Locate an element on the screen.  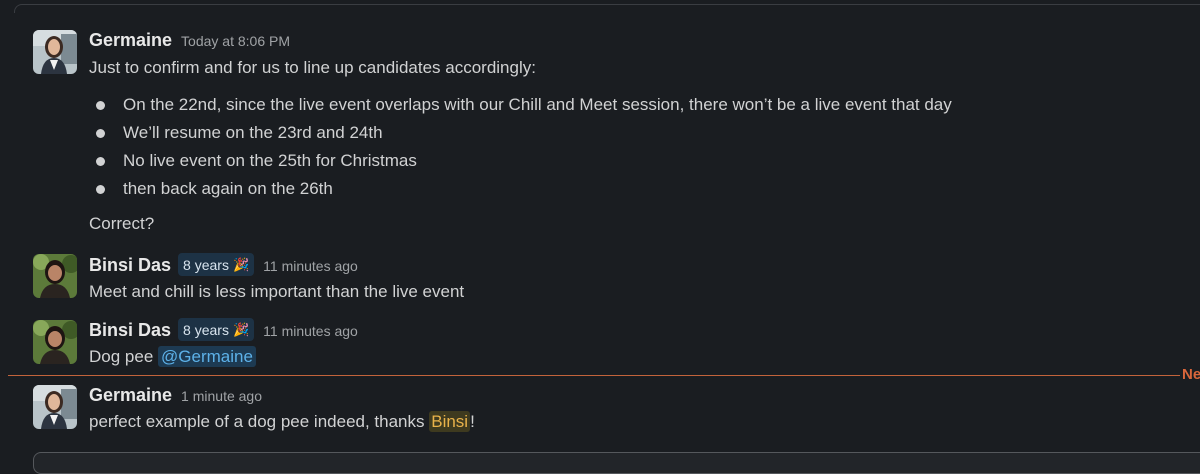
message-header: Germaine Today at 8:06 PM is located at coordinates (189, 40).